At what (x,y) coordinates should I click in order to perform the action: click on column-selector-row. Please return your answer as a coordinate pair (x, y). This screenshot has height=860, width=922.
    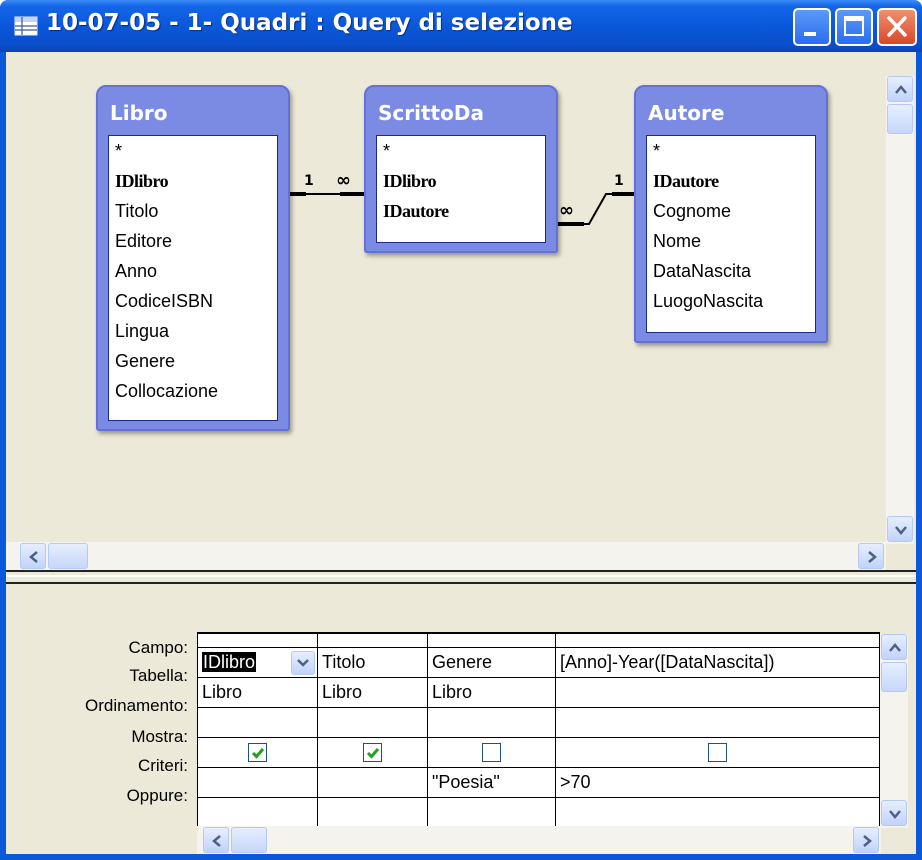
    Looking at the image, I should click on (538, 640).